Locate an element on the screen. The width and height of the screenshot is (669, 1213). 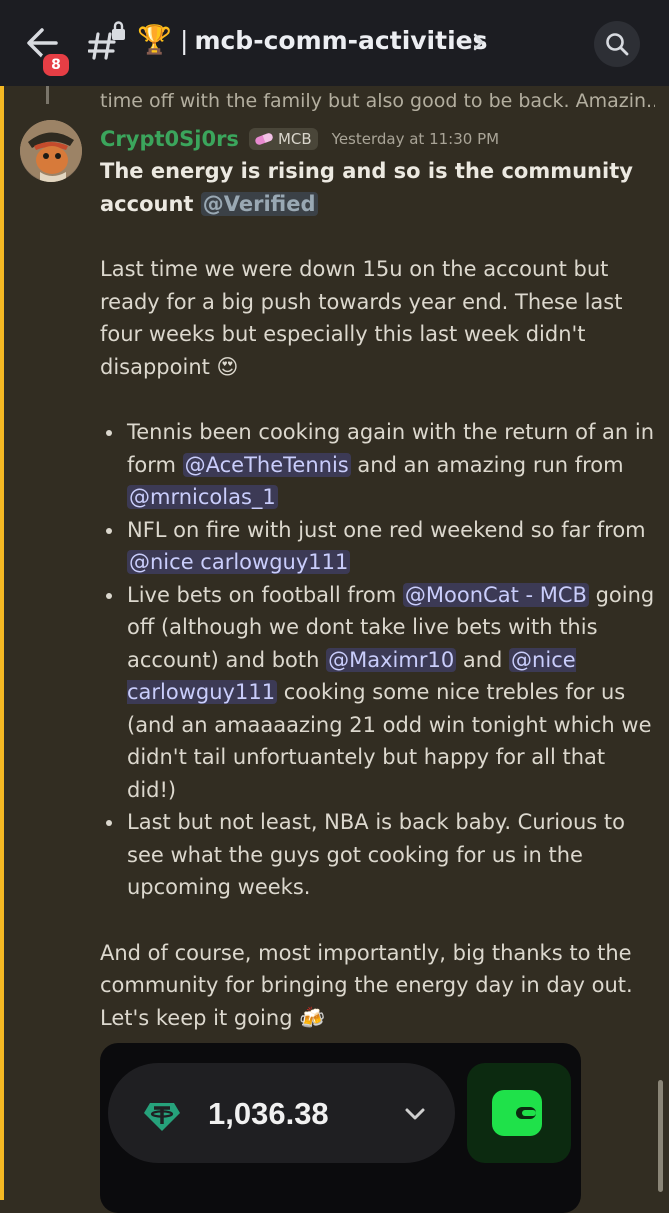
server-tag-label: MCB is located at coordinates (294, 139).